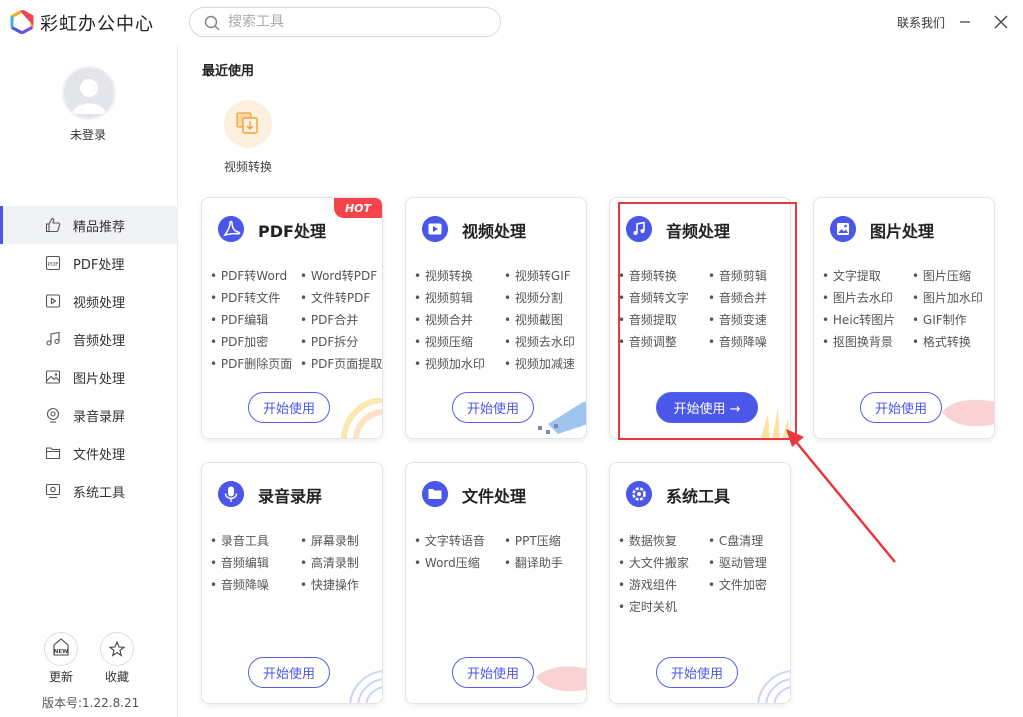 The height and width of the screenshot is (717, 1023). What do you see at coordinates (663, 276) in the screenshot?
I see `feature-item: • 音频转换` at bounding box center [663, 276].